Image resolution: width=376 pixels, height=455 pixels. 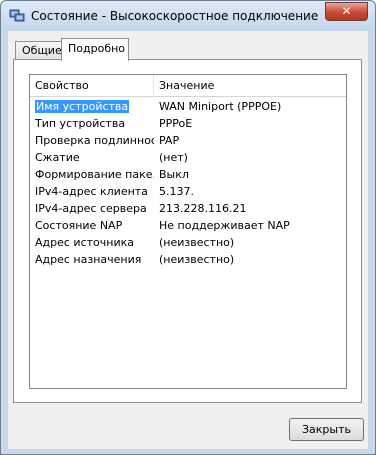 I want to click on property-cell: Проверка подлинности, so click(x=94, y=140).